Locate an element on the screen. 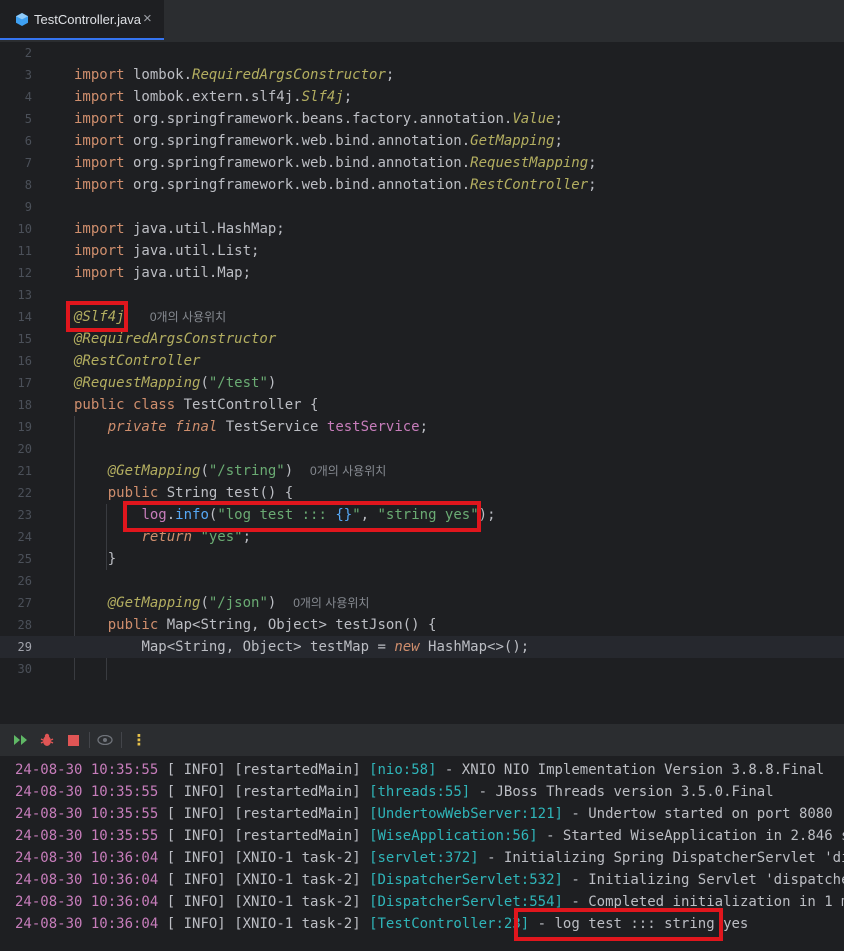  code-line: 21 @GetMapping("/string") 0개의 사용위치 is located at coordinates (202, 471).